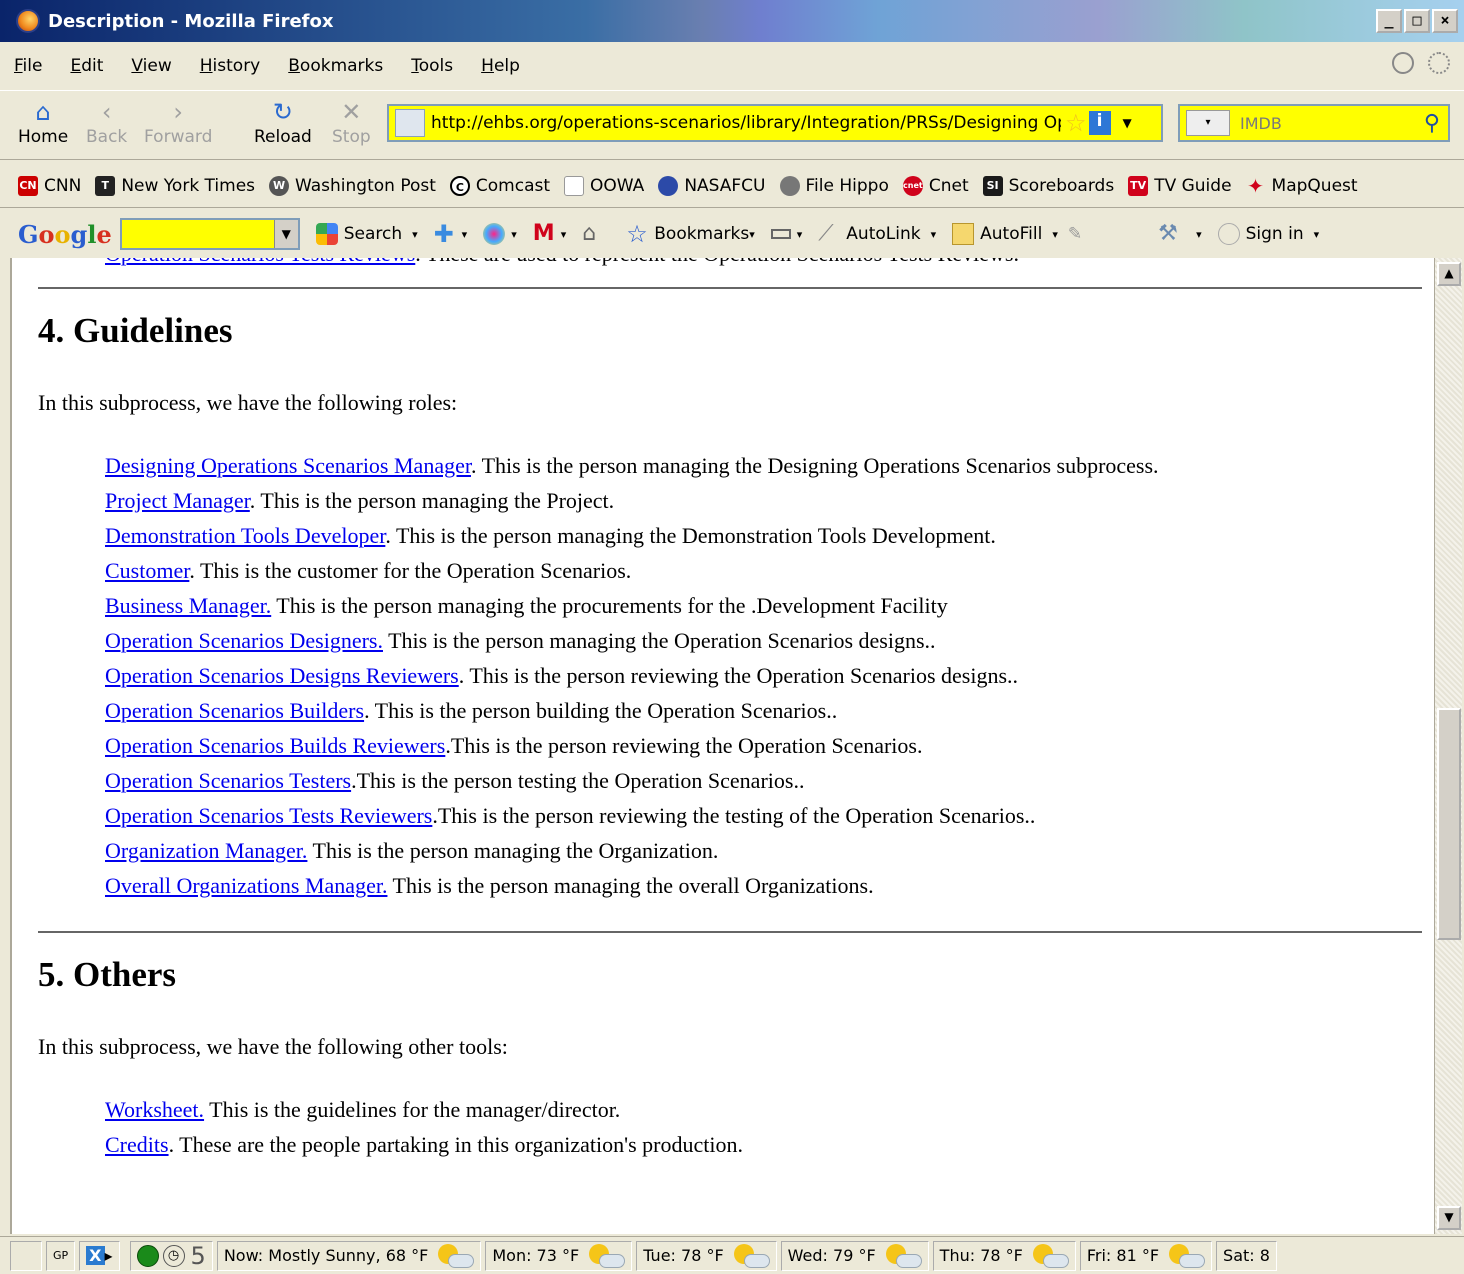  Describe the element at coordinates (1246, 1255) in the screenshot. I see `weather-sat: Sat: 8` at that location.